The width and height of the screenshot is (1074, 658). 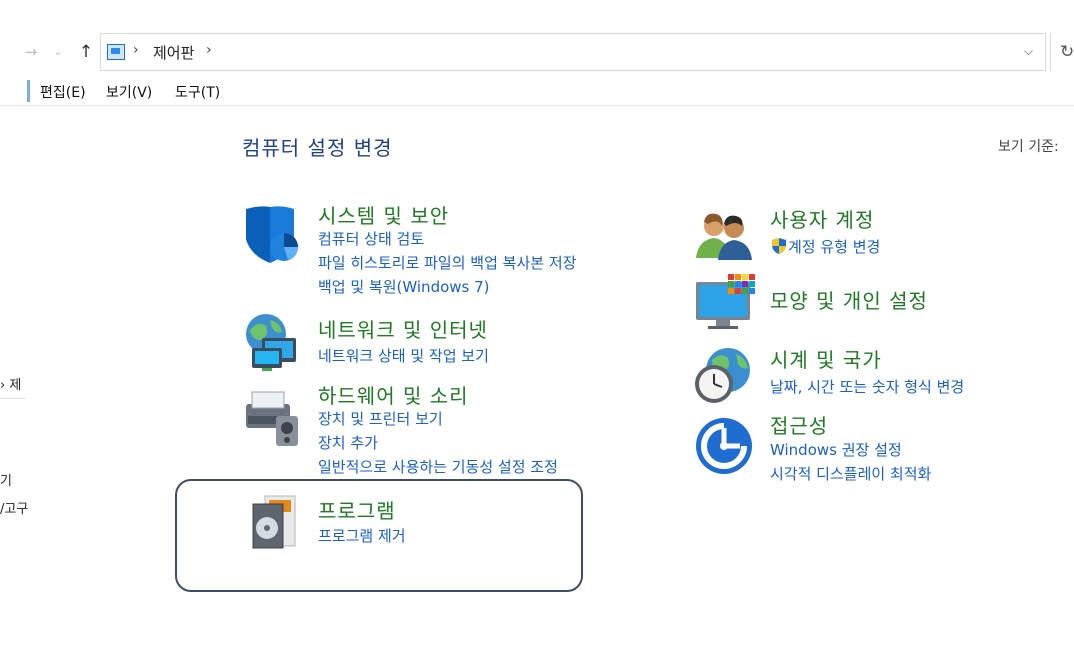 What do you see at coordinates (438, 466) in the screenshot?
I see `link-mobility-settings: 일반적으로 사용하는 기동성 설정 조정` at bounding box center [438, 466].